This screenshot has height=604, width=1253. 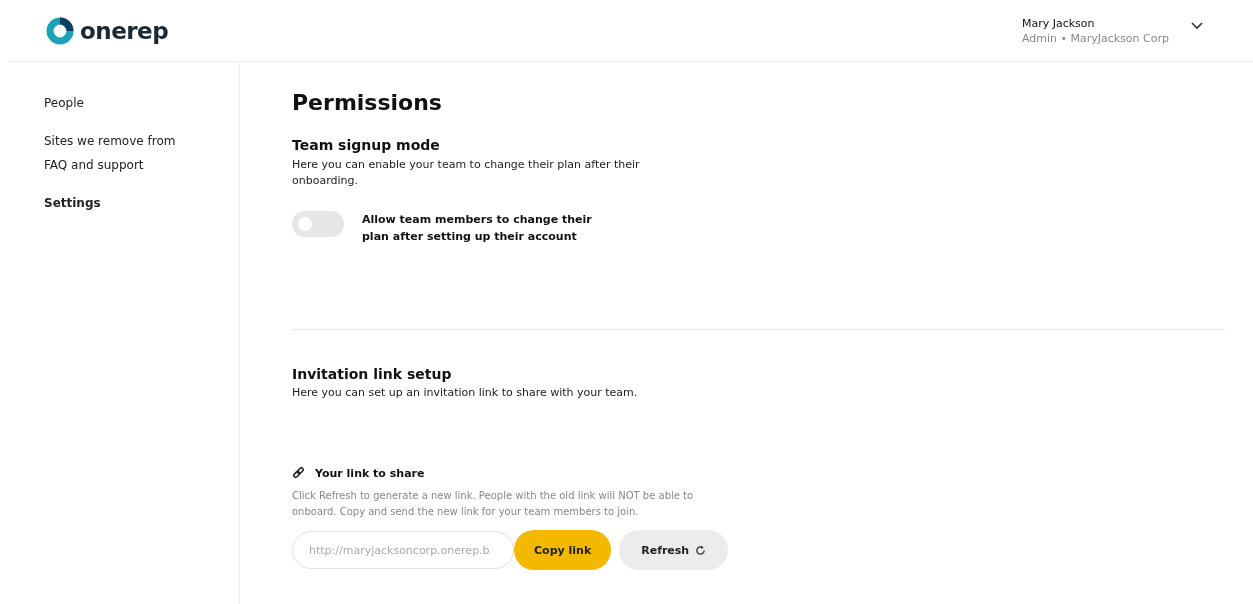 What do you see at coordinates (674, 550) in the screenshot?
I see `refresh-button: Refresh` at bounding box center [674, 550].